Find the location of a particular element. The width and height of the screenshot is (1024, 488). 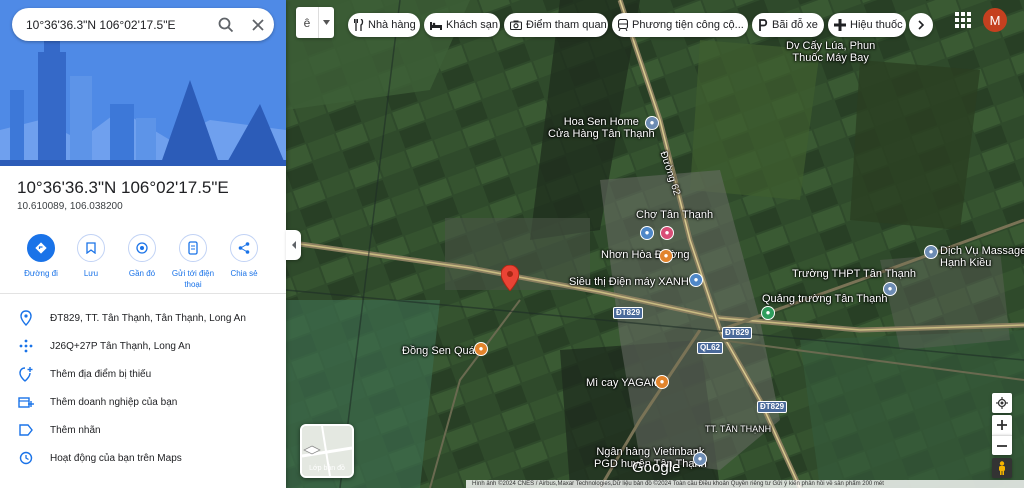

zoom-in-button is located at coordinates (1002, 425).